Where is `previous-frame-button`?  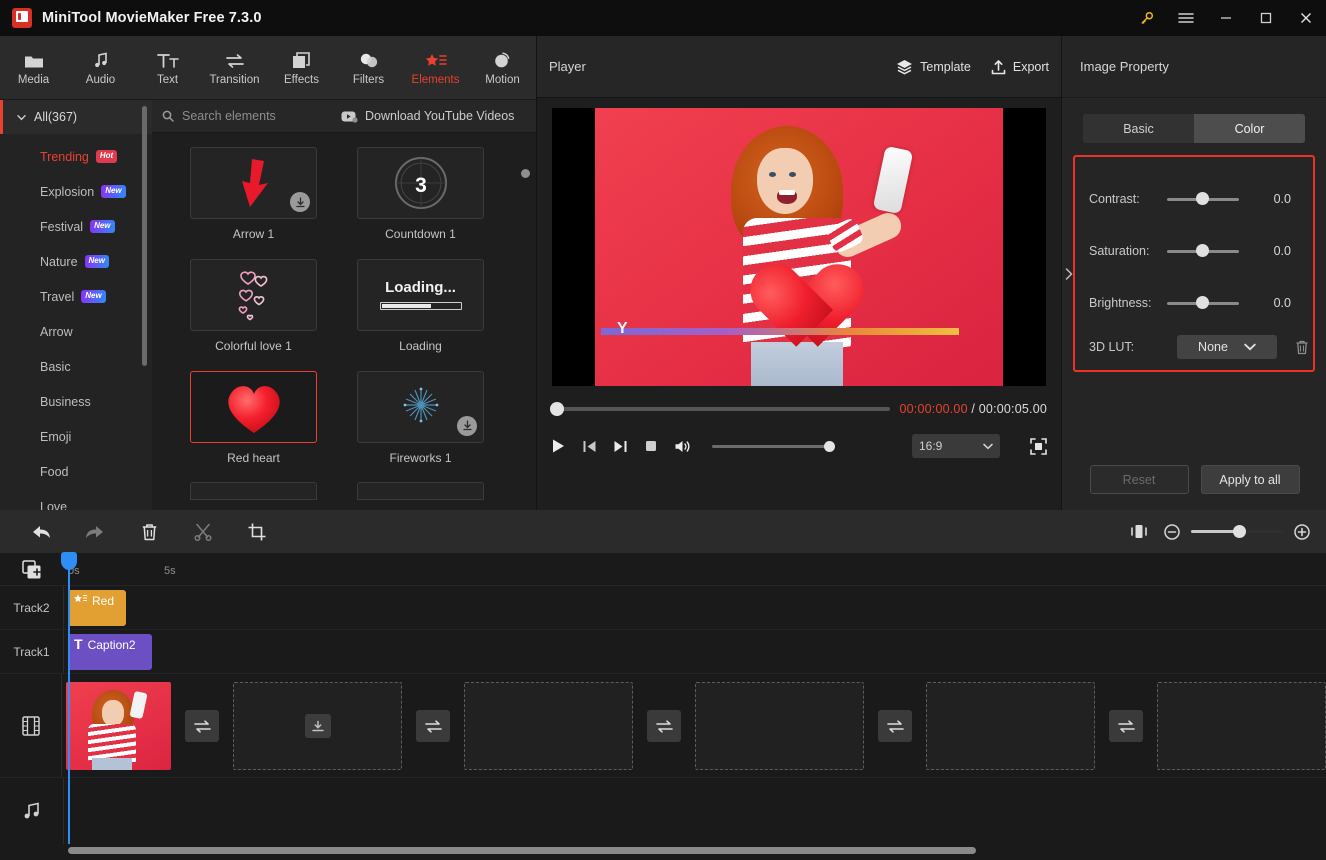
previous-frame-button is located at coordinates (589, 446).